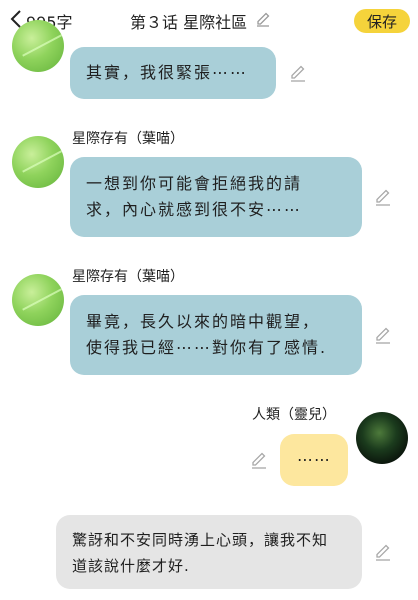  Describe the element at coordinates (263, 21) in the screenshot. I see `edit-title-icon` at that location.